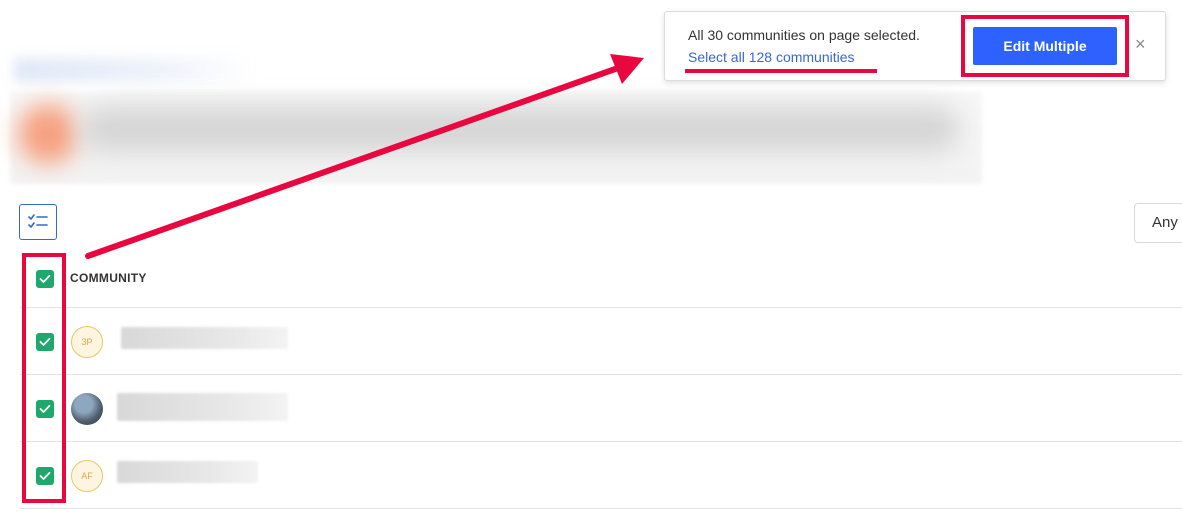 The image size is (1182, 512). I want to click on blurred-page-title, so click(520, 129).